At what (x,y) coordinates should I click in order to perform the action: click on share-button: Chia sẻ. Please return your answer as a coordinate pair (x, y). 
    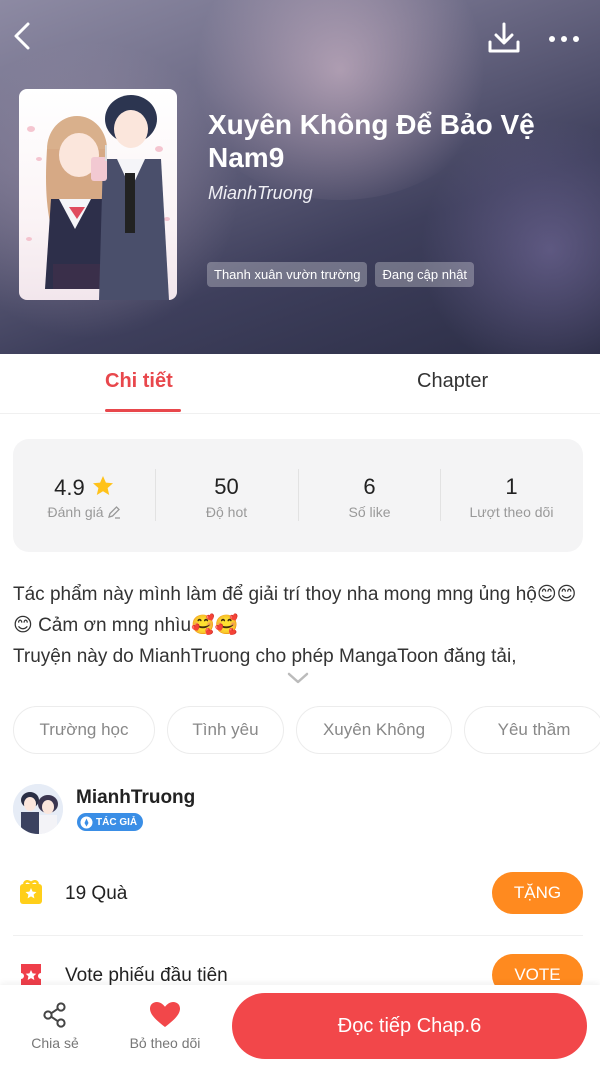
    Looking at the image, I should click on (55, 1029).